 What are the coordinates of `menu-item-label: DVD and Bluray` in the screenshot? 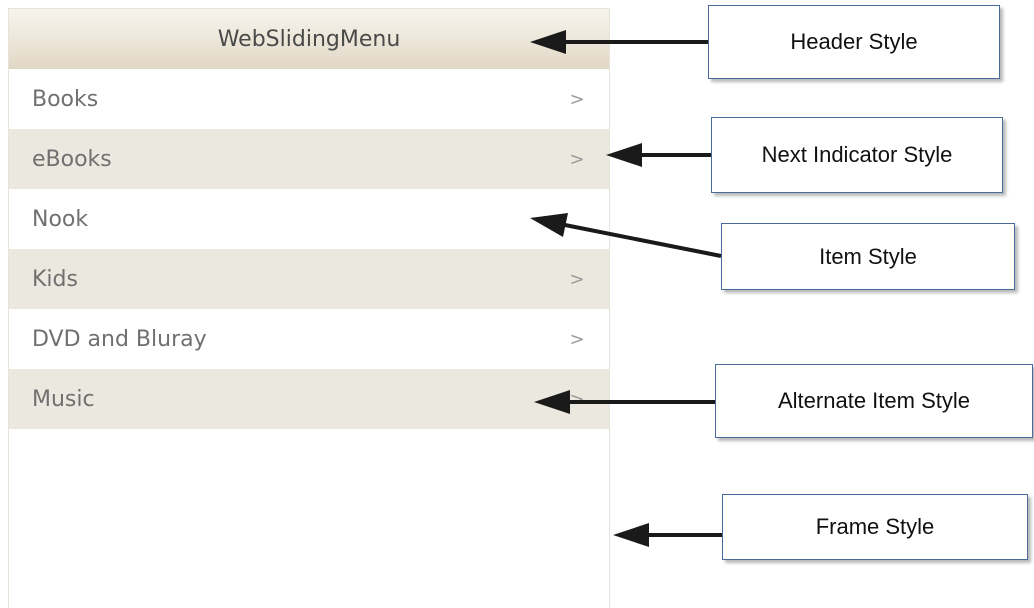 It's located at (119, 339).